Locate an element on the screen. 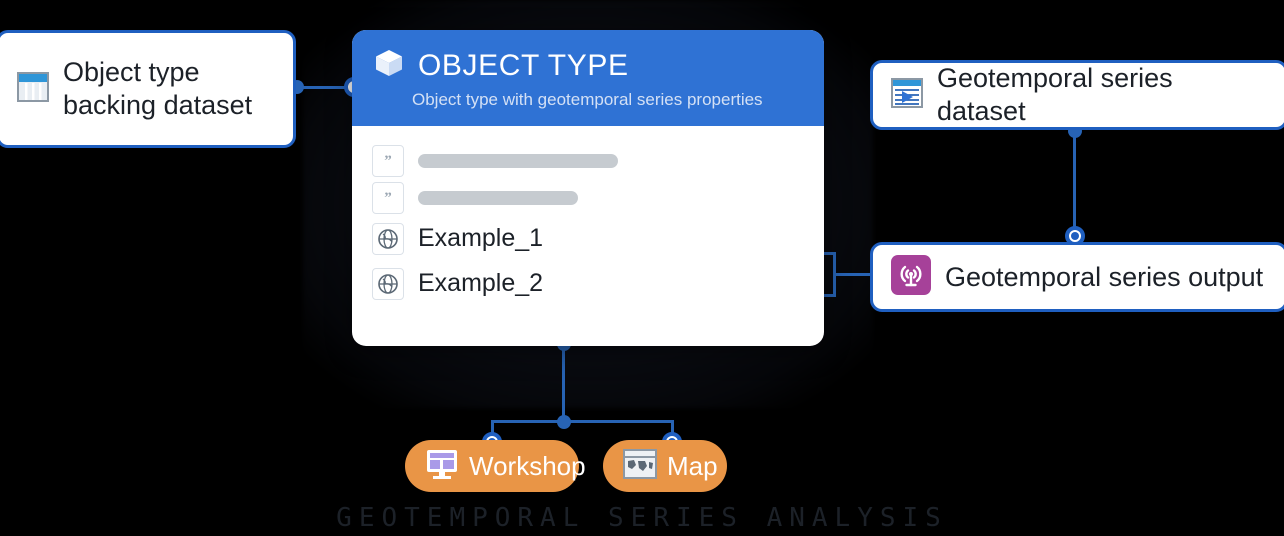 This screenshot has width=1284, height=536. property-row: Example_1 is located at coordinates (588, 238).